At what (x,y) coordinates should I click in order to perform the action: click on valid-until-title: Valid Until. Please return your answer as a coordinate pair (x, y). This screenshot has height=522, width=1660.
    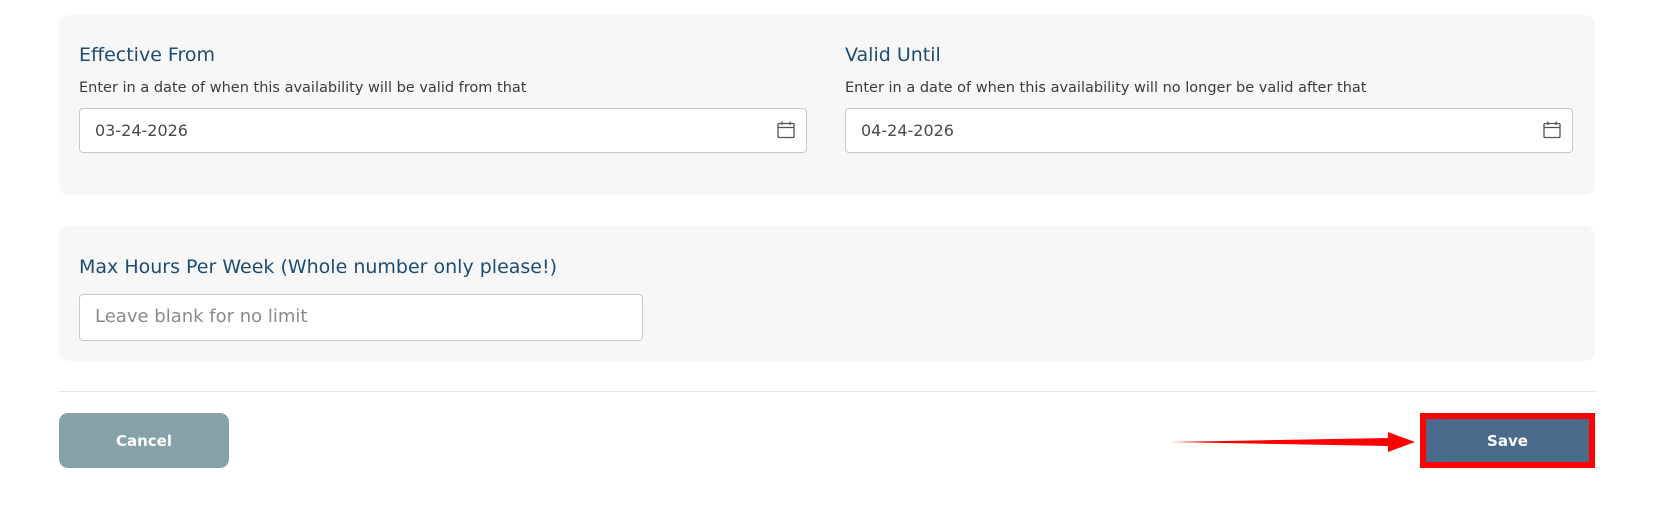
    Looking at the image, I should click on (893, 55).